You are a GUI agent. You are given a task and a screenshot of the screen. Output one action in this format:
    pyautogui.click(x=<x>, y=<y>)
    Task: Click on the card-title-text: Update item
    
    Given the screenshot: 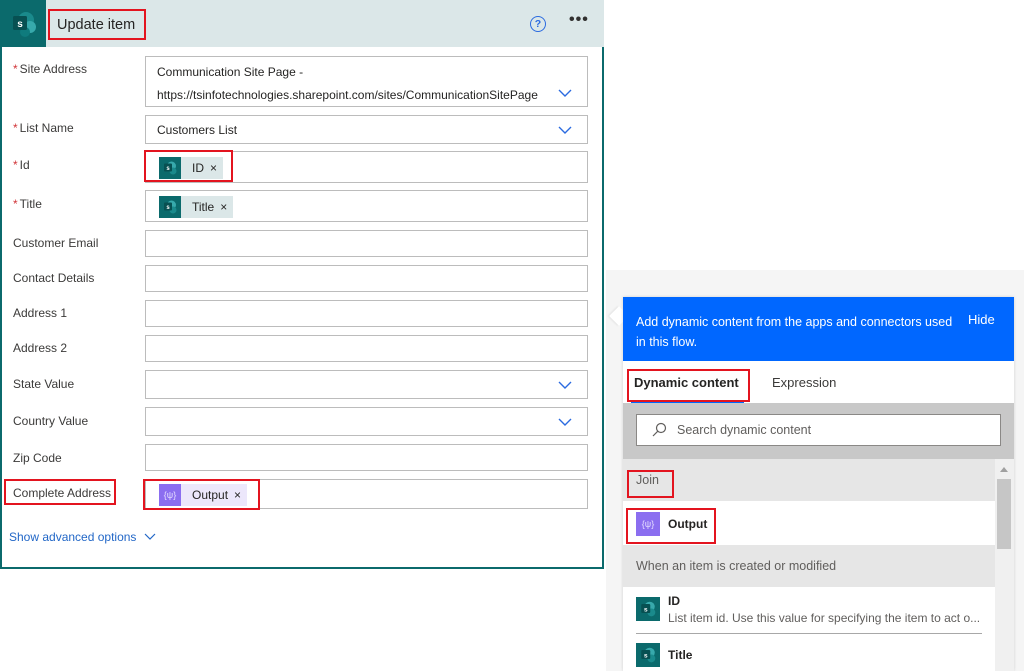 What is the action you would take?
    pyautogui.click(x=96, y=24)
    